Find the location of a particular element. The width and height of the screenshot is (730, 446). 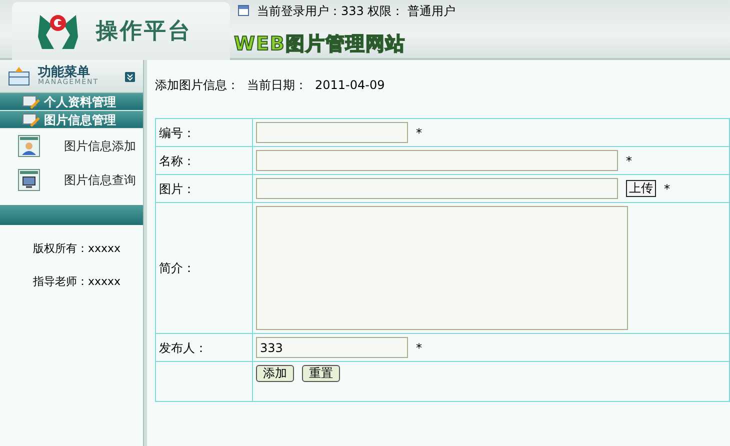

field-label: 名称： is located at coordinates (177, 161).